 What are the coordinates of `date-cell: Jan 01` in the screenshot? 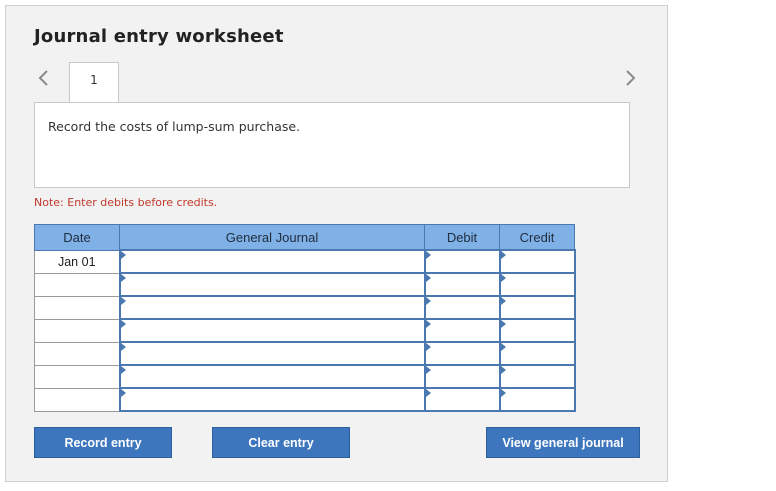 It's located at (77, 261).